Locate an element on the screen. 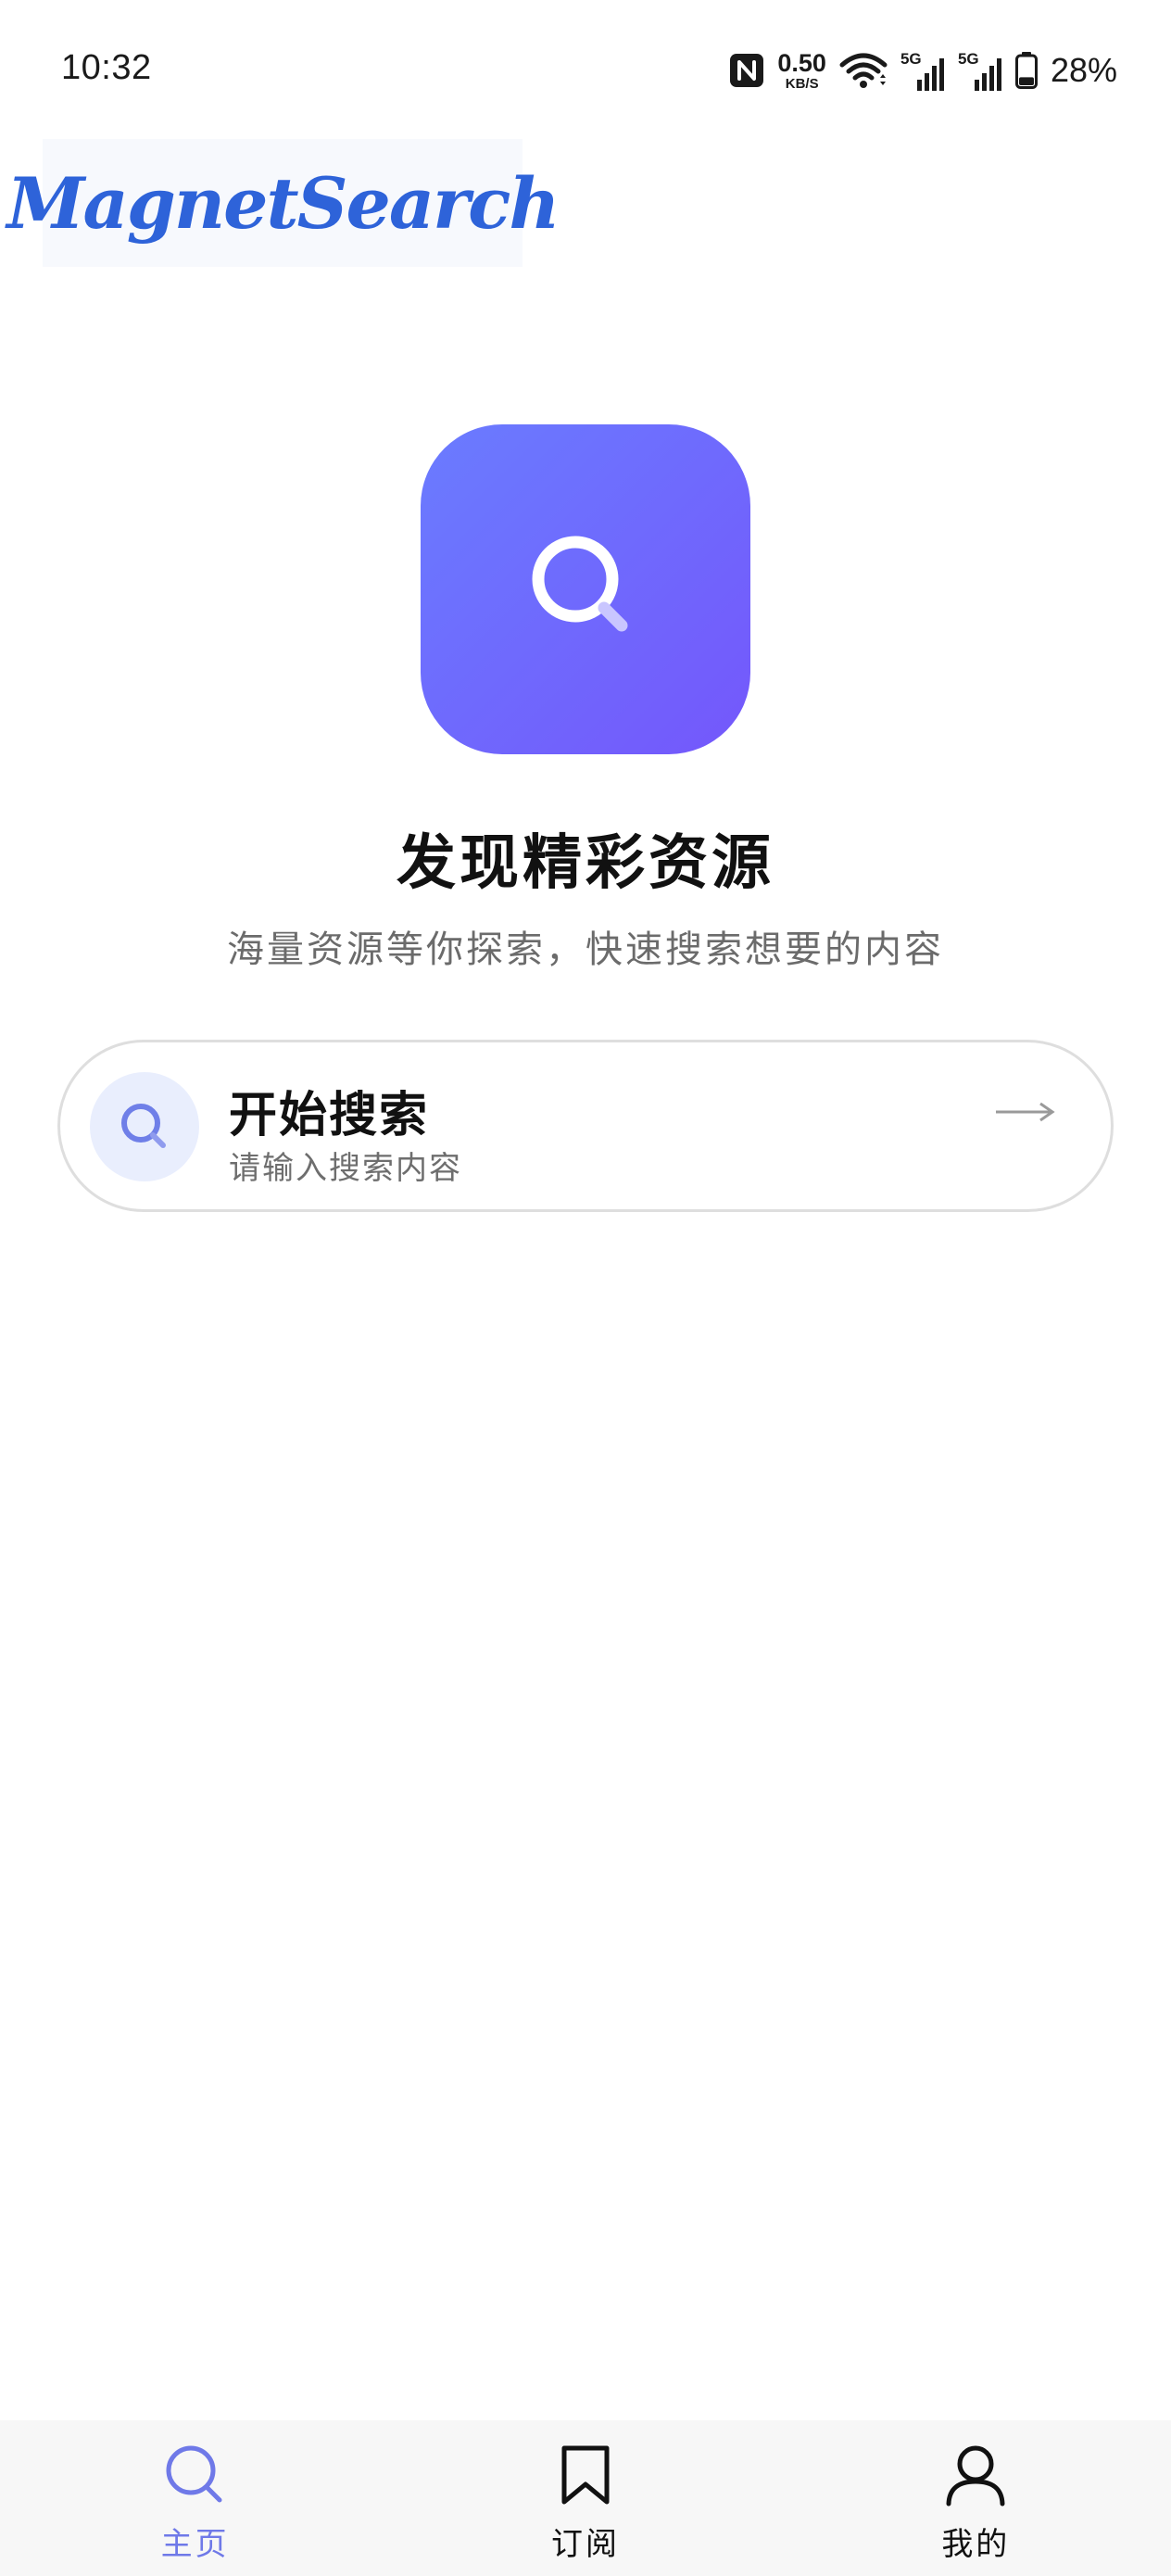  nav-label-subscriptions: 订阅 is located at coordinates (585, 2545).